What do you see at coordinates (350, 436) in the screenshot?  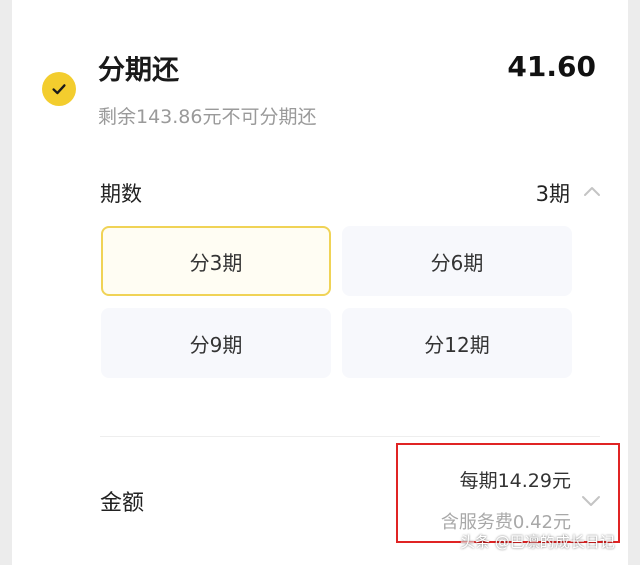 I see `section-divider` at bounding box center [350, 436].